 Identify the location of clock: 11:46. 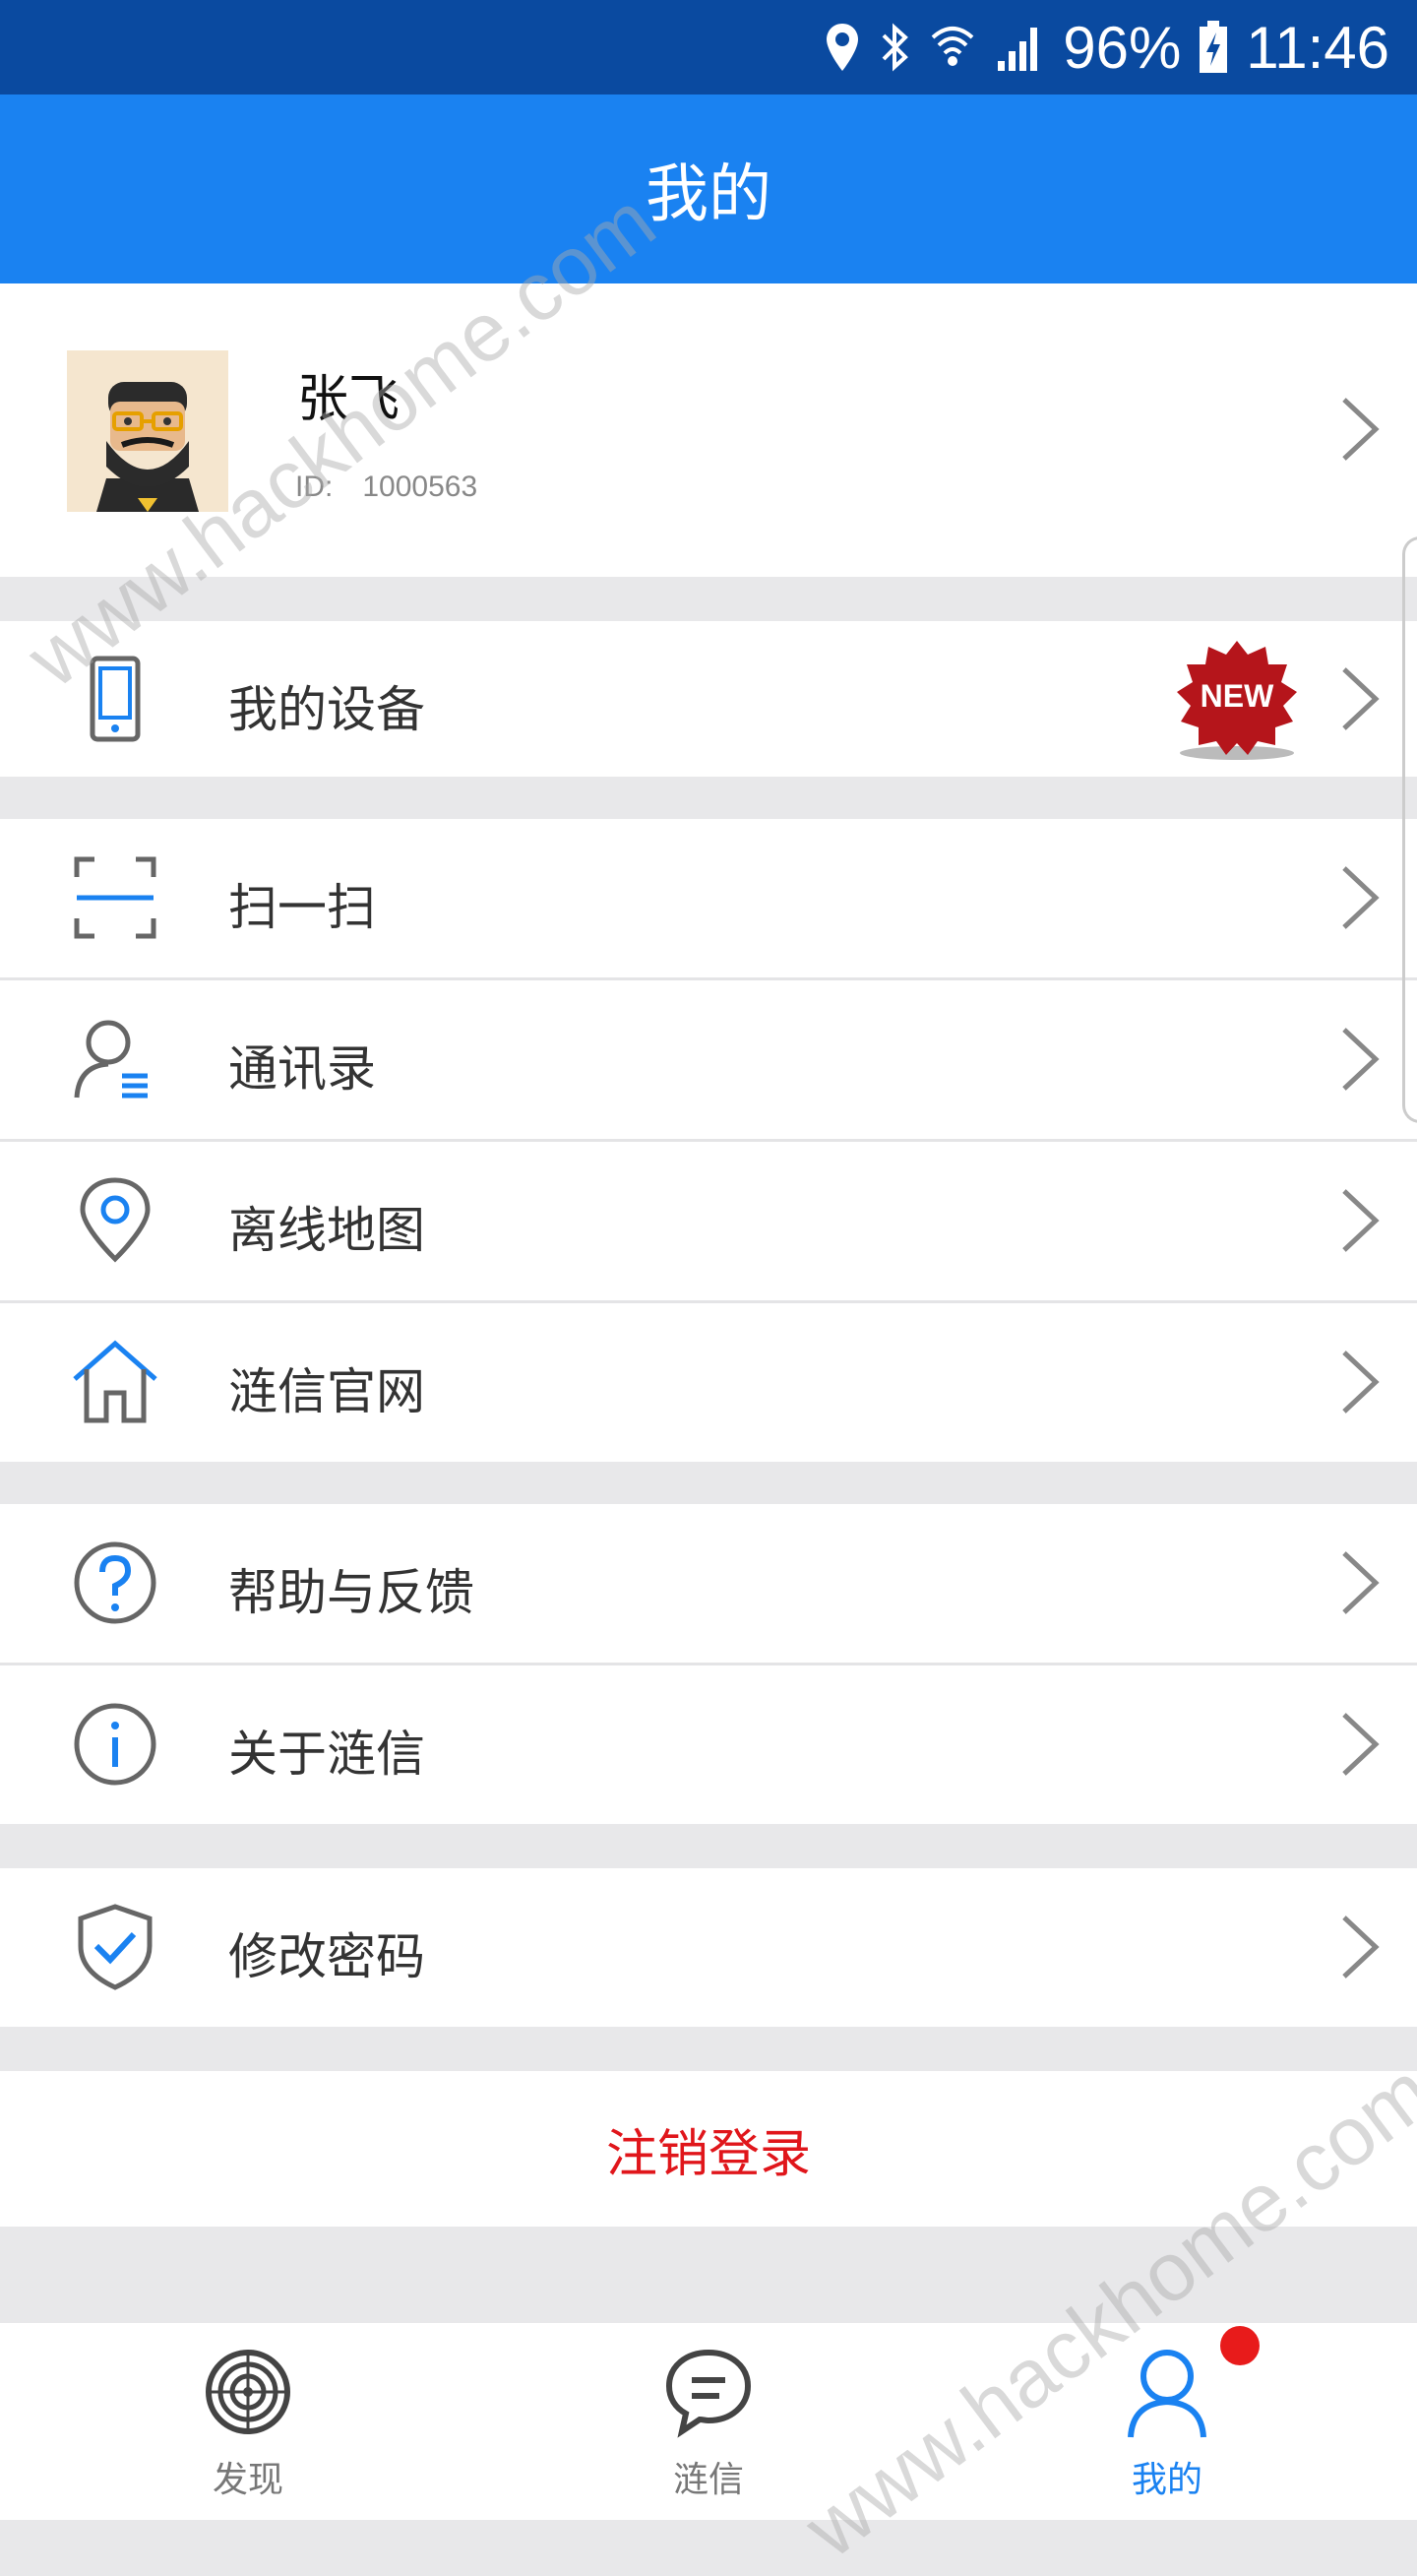
(1317, 47).